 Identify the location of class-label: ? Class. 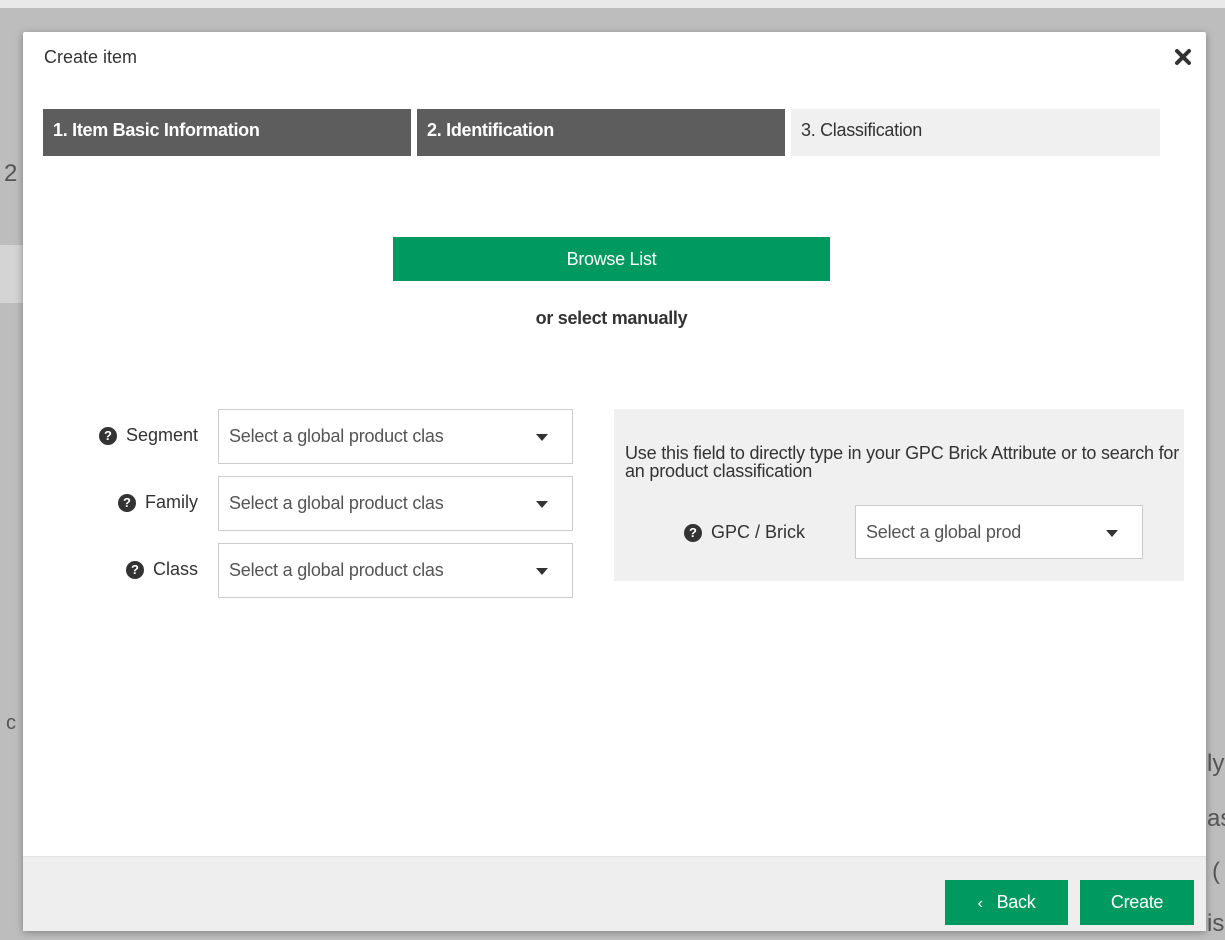
(161, 569).